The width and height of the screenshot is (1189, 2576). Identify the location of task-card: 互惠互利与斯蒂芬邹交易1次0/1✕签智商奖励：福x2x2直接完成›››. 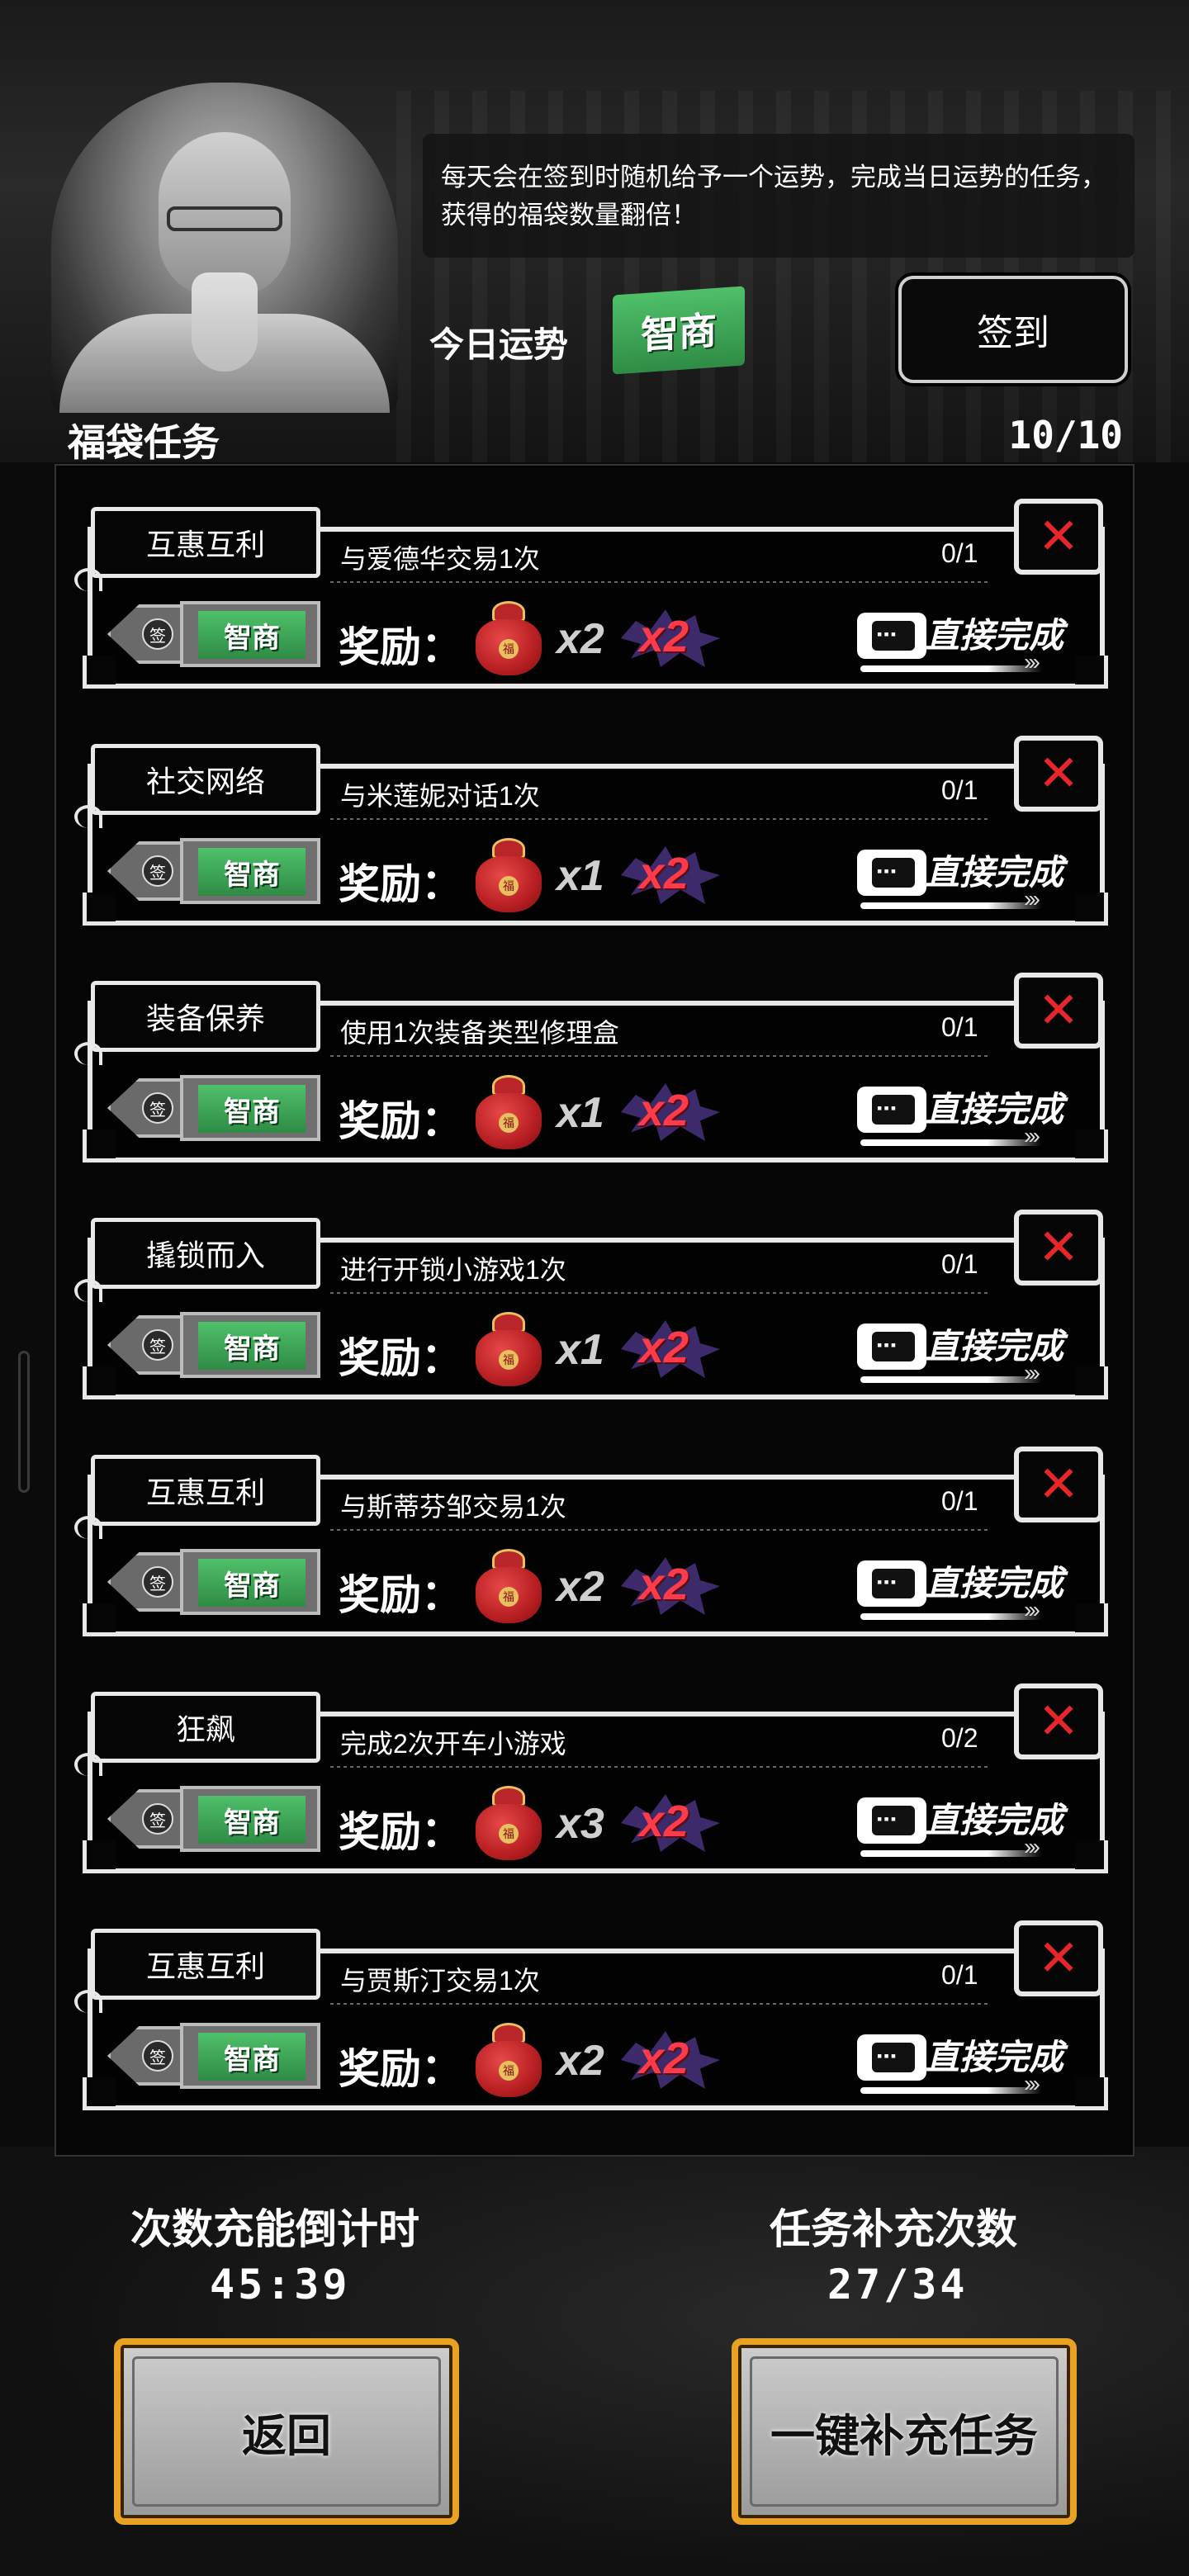
(591, 1544).